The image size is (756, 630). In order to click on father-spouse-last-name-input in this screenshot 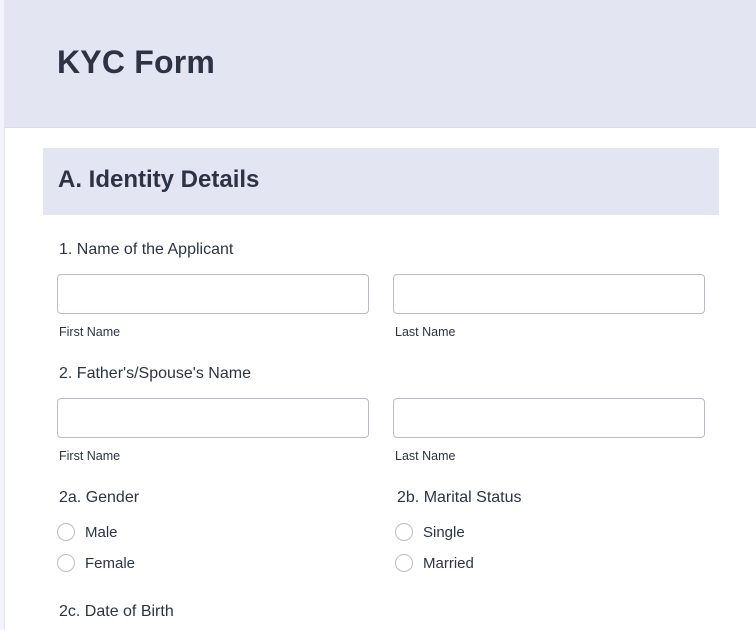, I will do `click(549, 418)`.